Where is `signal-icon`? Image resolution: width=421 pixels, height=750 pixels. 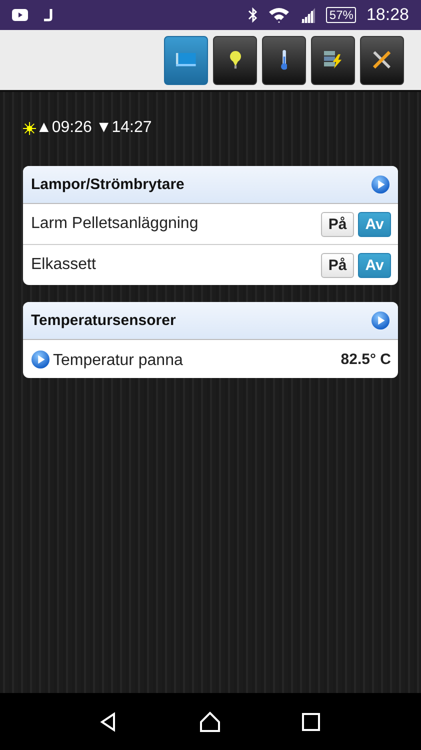
signal-icon is located at coordinates (308, 15).